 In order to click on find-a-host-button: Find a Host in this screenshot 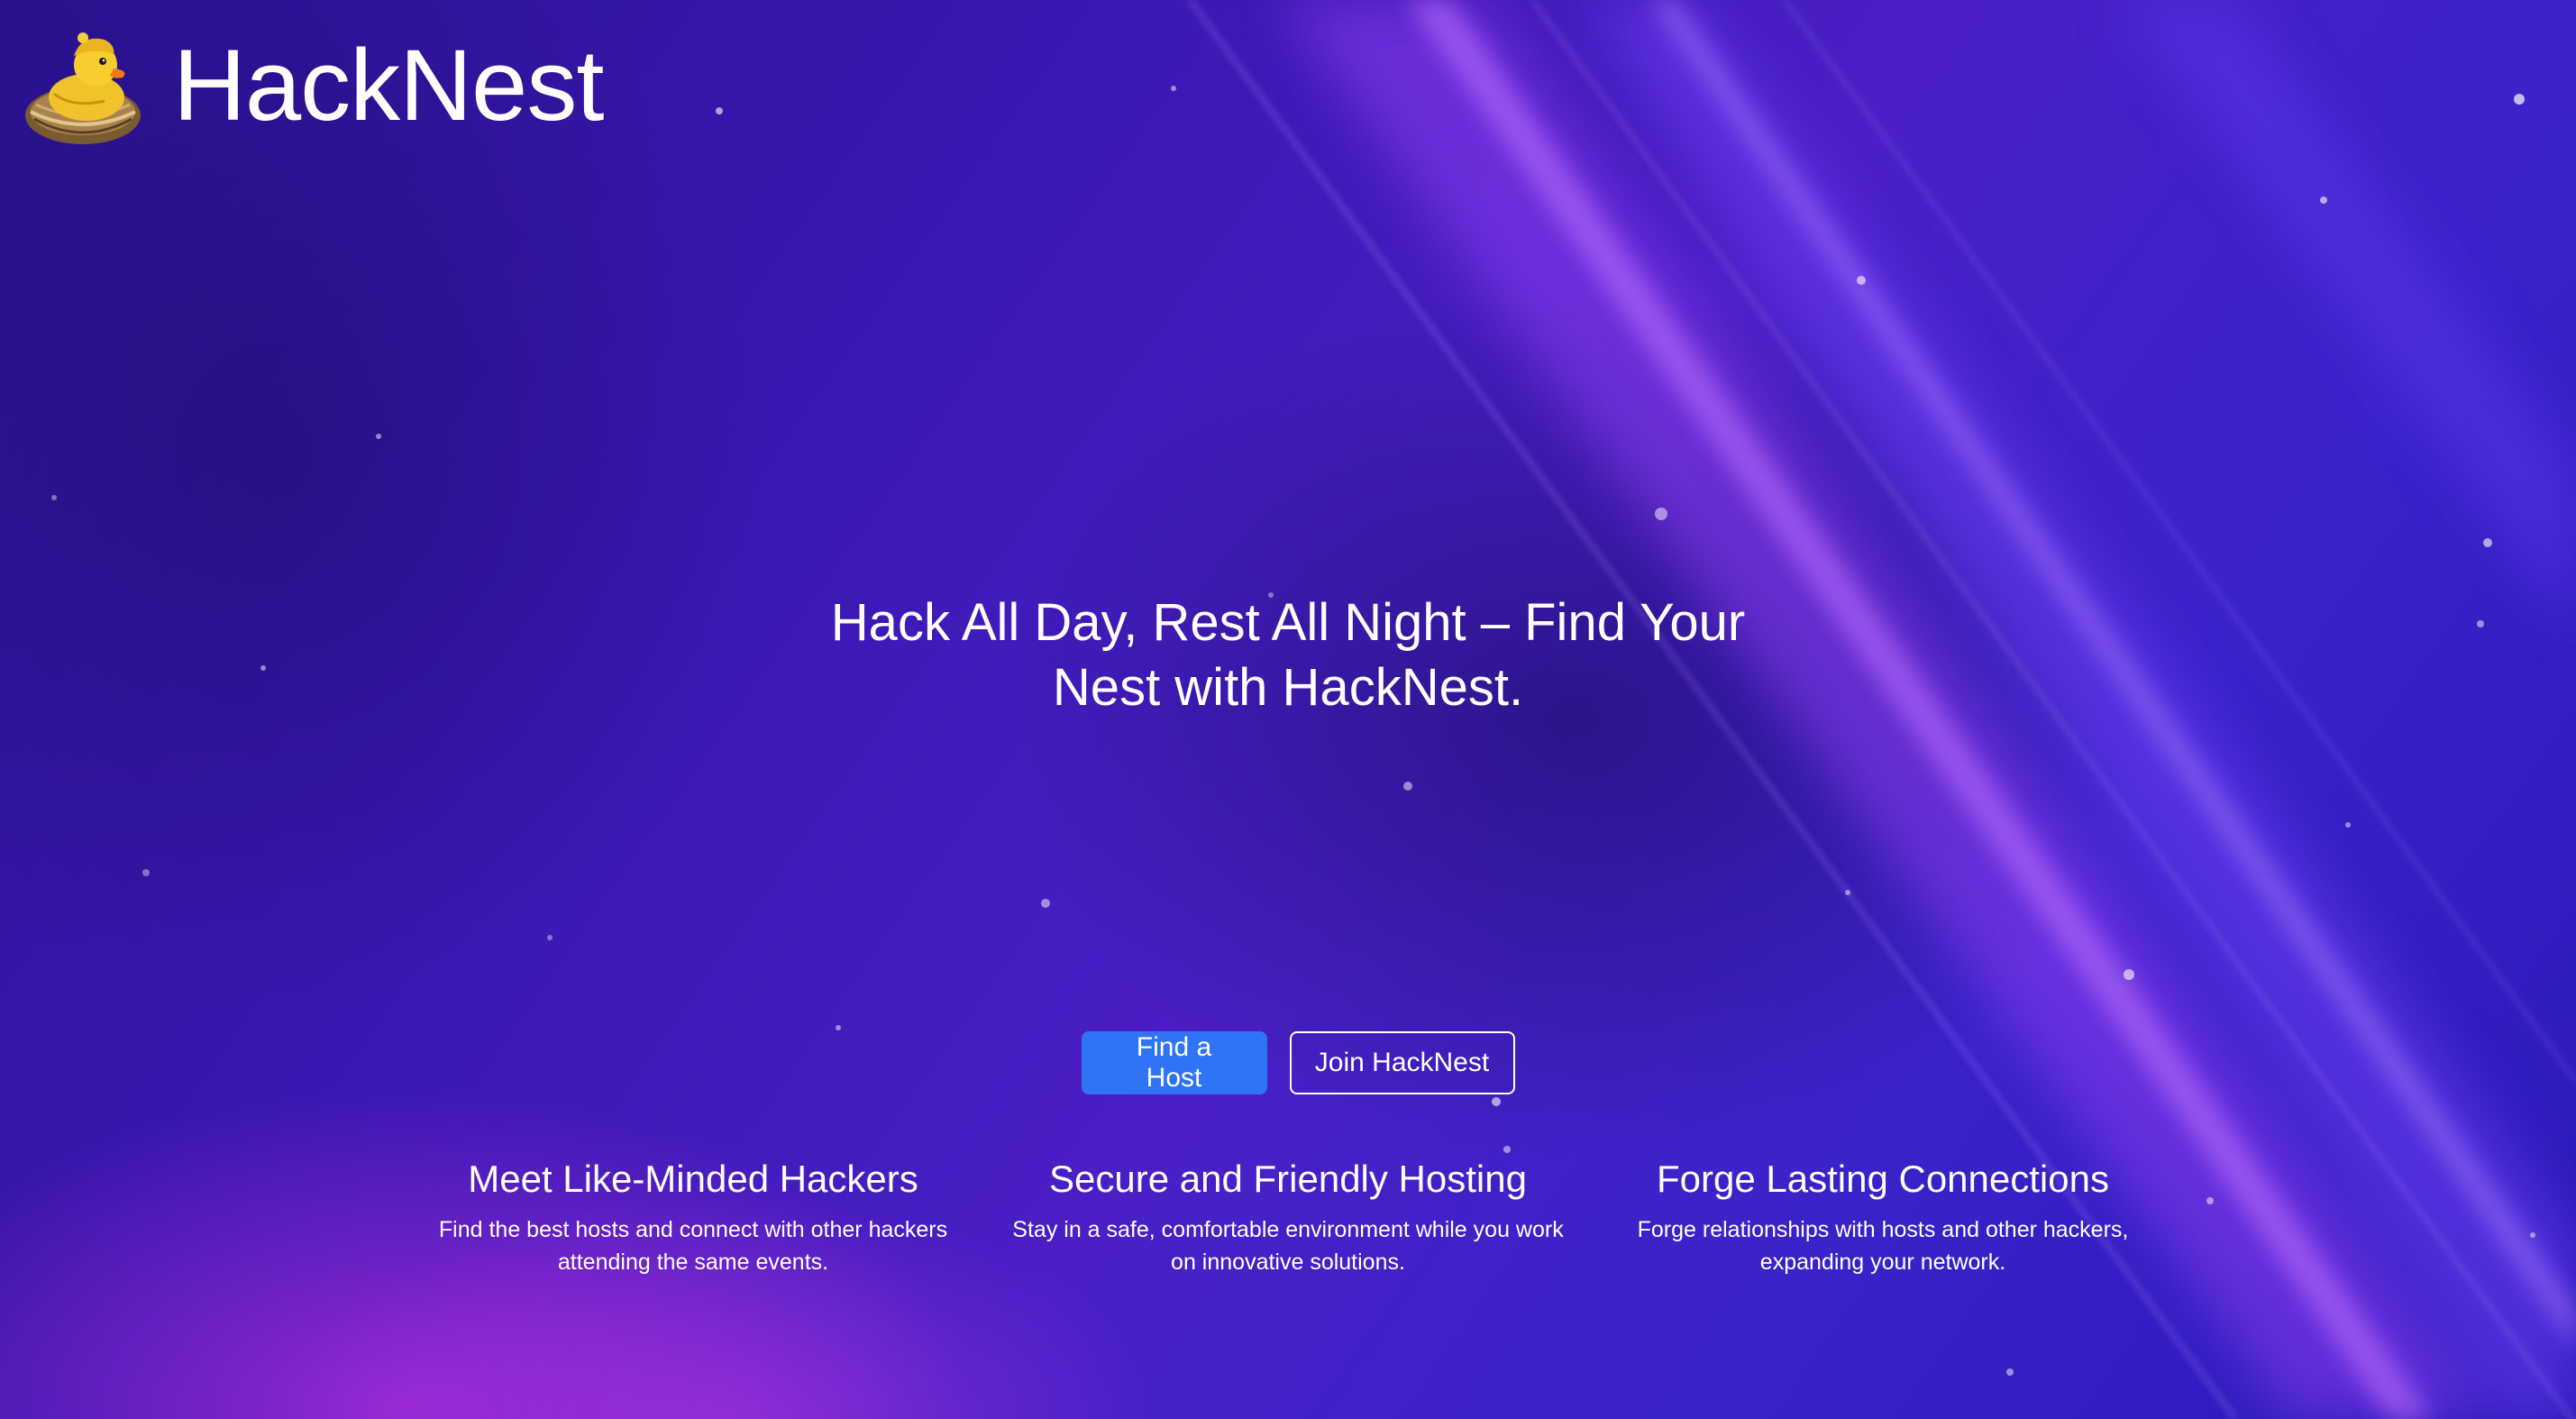, I will do `click(1174, 1062)`.